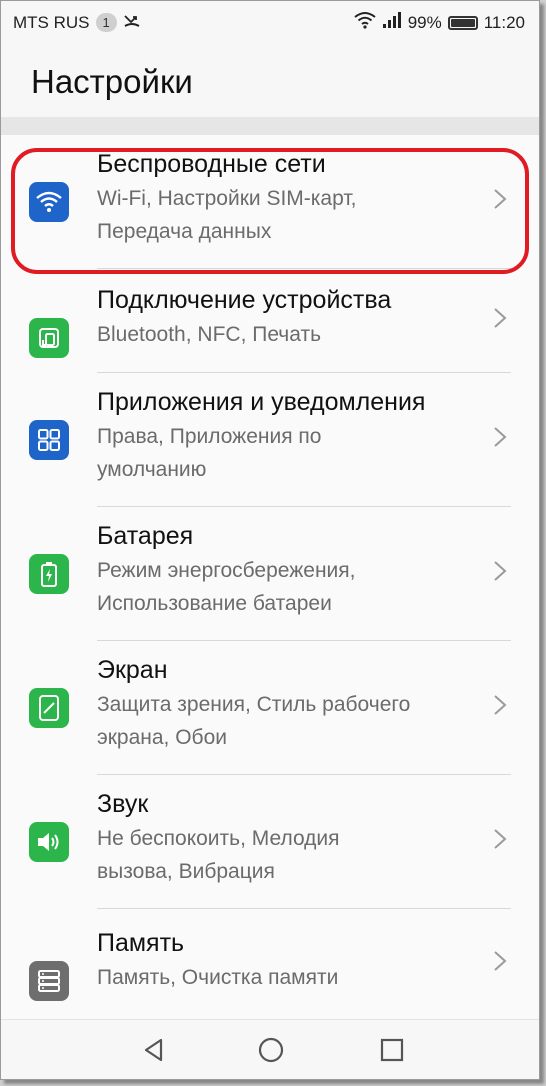  Describe the element at coordinates (106, 22) in the screenshot. I see `sim-badge: 1` at that location.